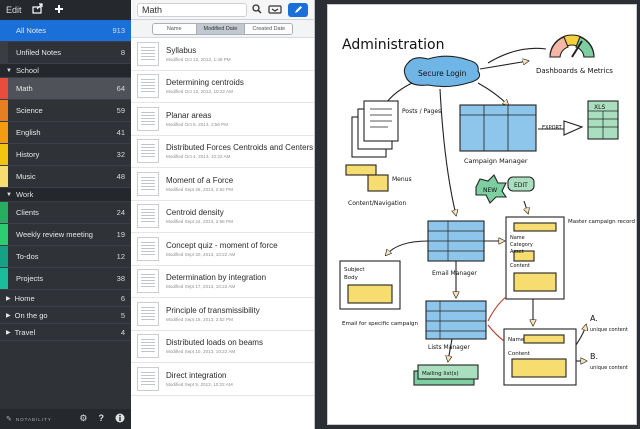 The height and width of the screenshot is (429, 640). I want to click on sidebar-item-label: Math, so click(24, 88).